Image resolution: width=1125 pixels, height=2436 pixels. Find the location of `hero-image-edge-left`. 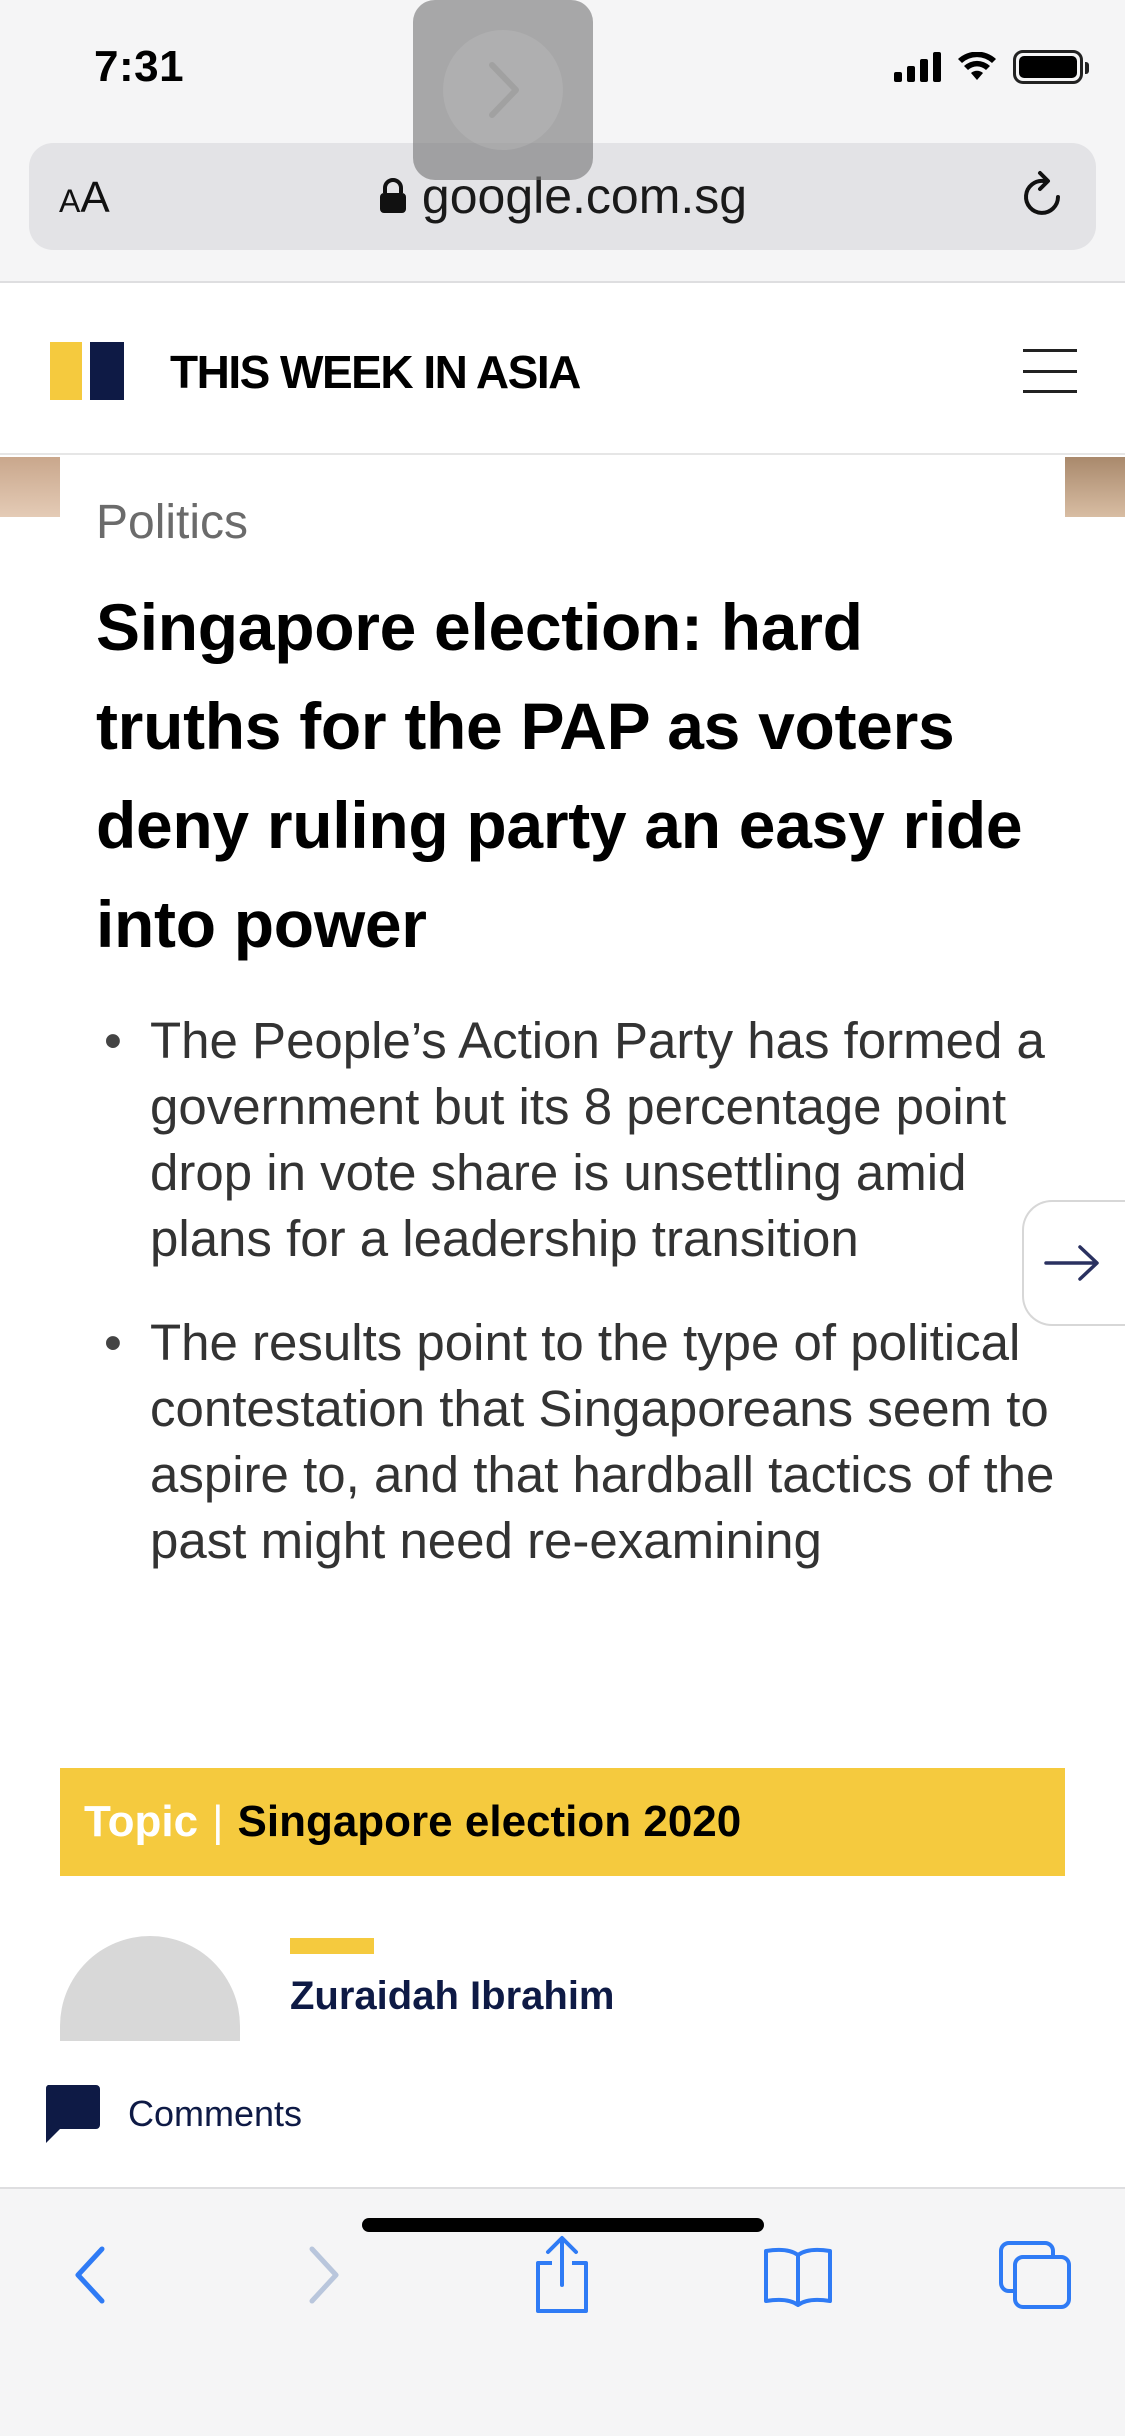

hero-image-edge-left is located at coordinates (30, 487).